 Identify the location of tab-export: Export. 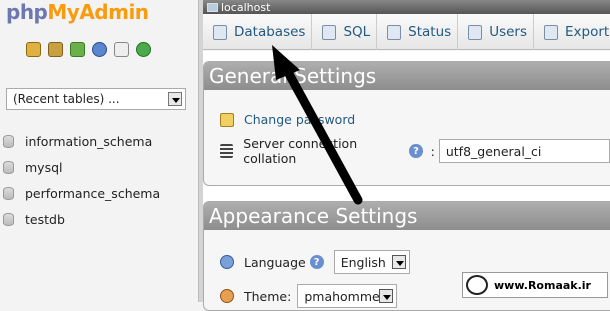
(572, 32).